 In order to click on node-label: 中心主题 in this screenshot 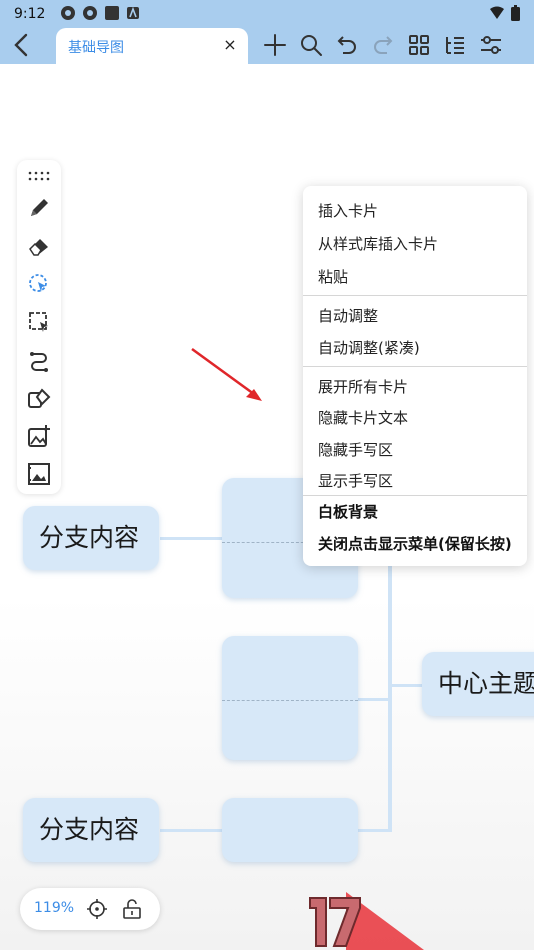, I will do `click(486, 683)`.